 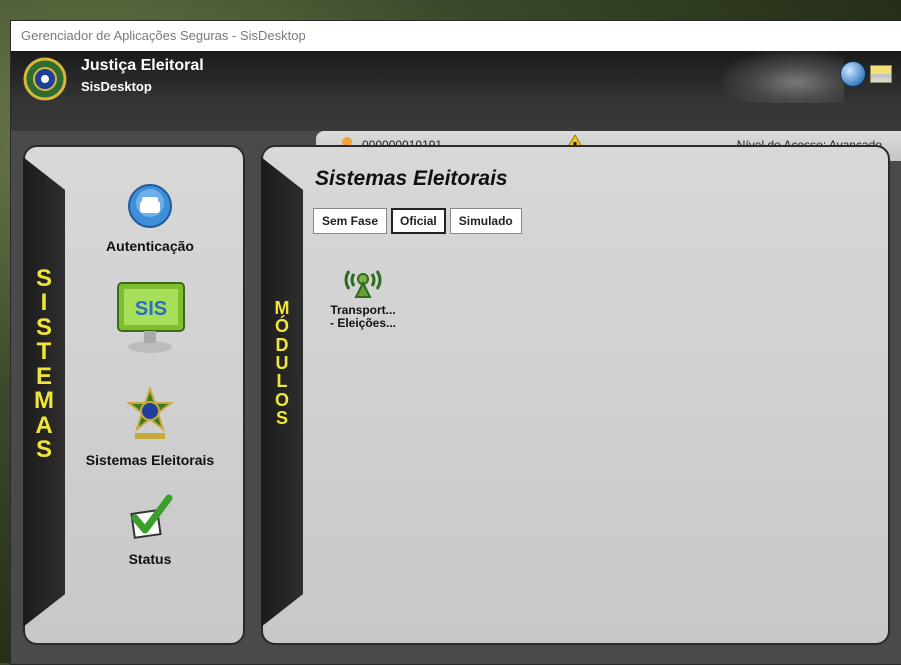 I want to click on sistemas-tab-label: SISTEMAS, so click(x=44, y=364).